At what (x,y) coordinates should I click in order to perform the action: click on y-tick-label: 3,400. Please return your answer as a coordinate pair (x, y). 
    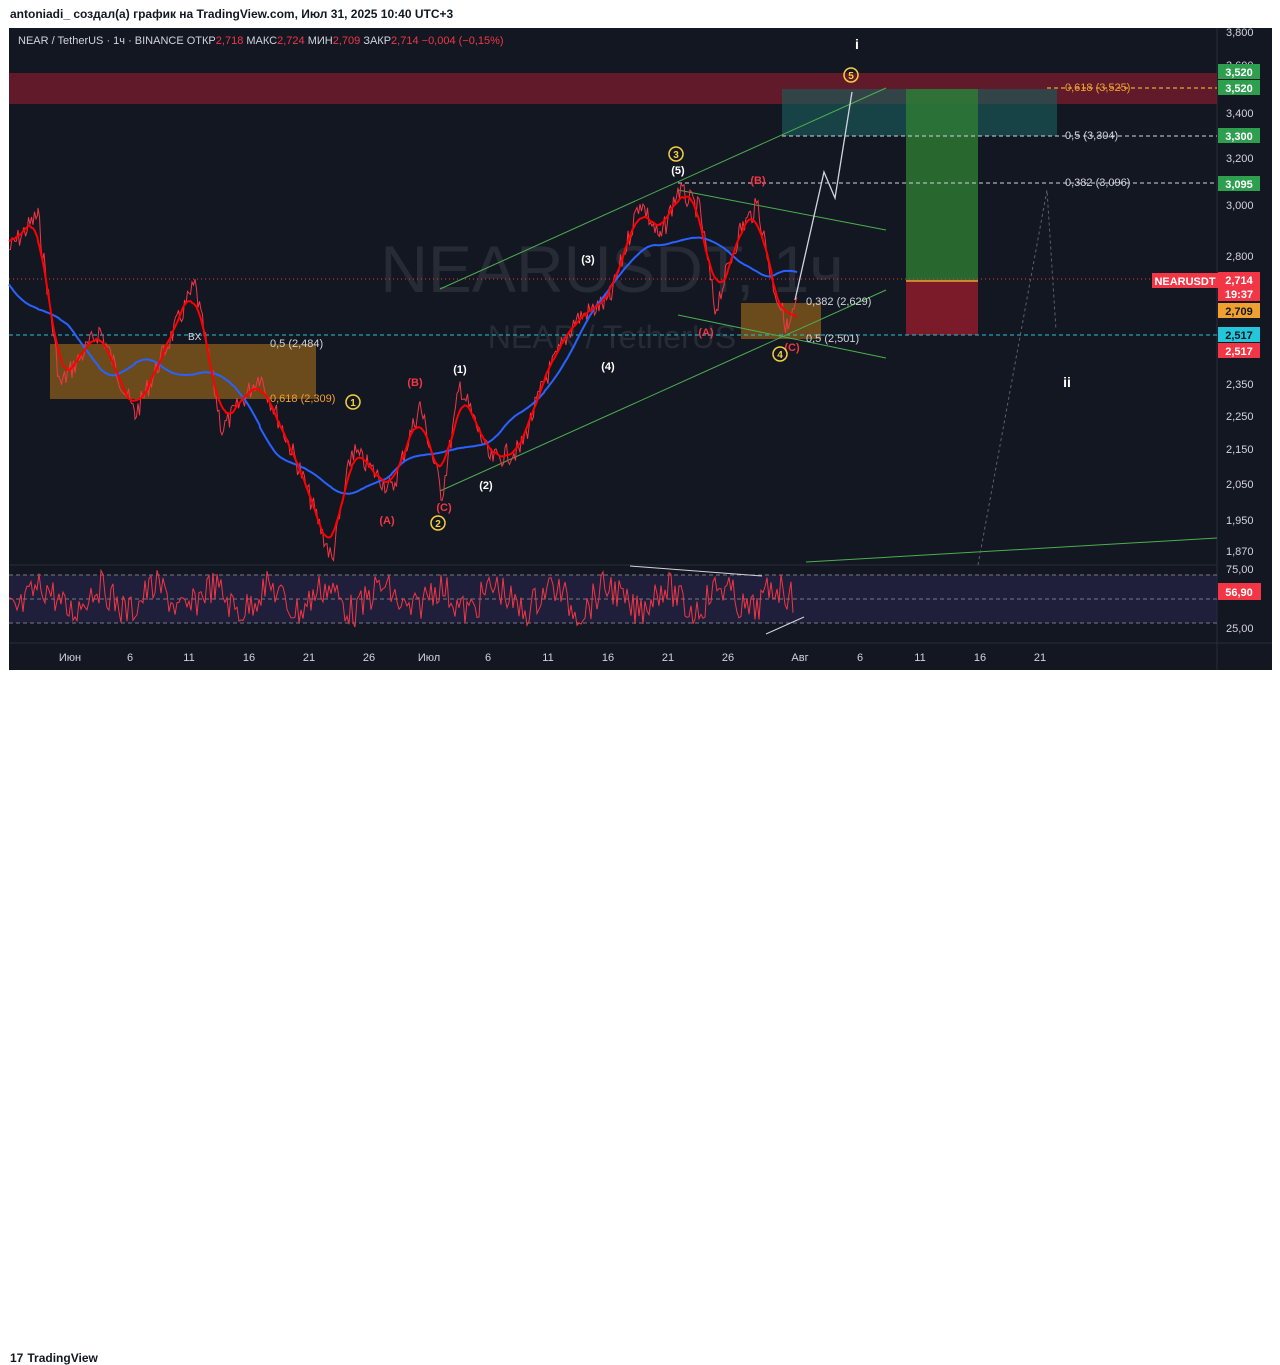
    Looking at the image, I should click on (1240, 114).